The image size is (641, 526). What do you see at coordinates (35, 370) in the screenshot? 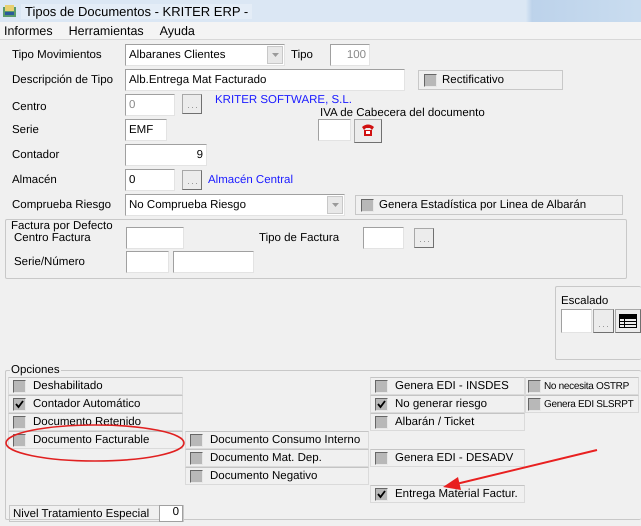
I see `group-title: Opciones` at bounding box center [35, 370].